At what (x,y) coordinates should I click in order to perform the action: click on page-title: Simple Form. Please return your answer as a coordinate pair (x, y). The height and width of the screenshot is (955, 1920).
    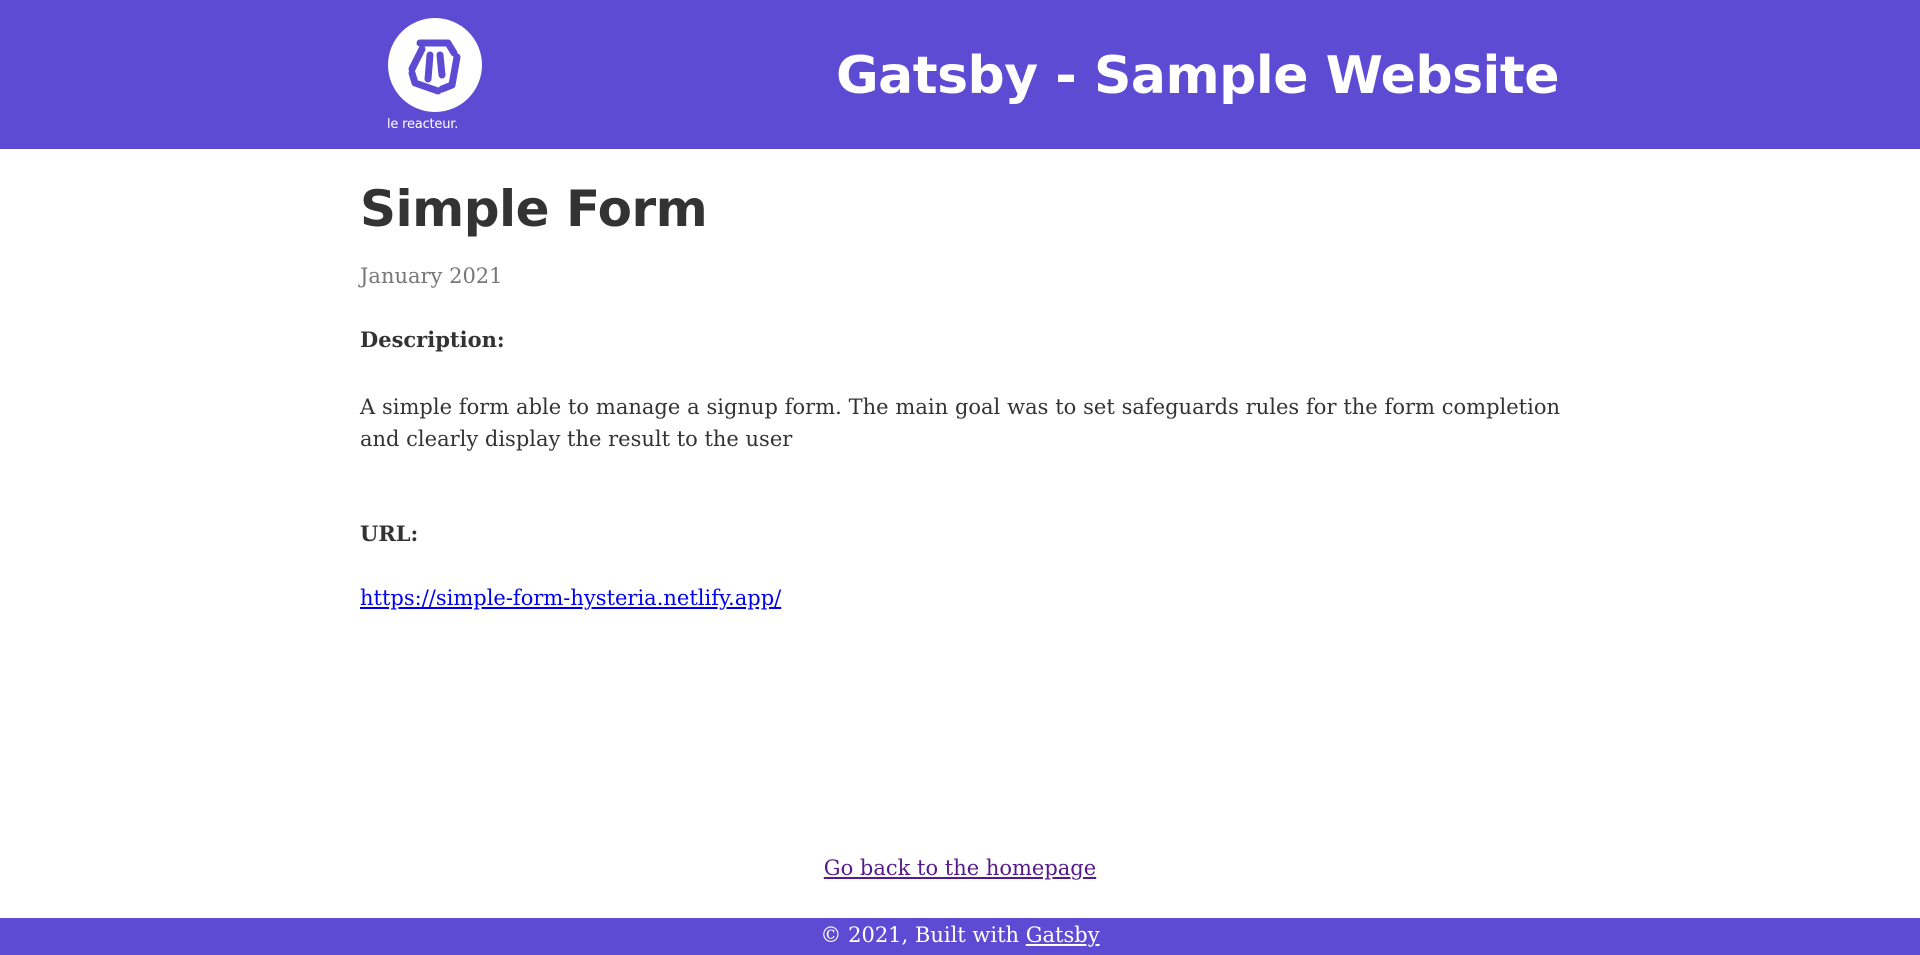
    Looking at the image, I should click on (534, 209).